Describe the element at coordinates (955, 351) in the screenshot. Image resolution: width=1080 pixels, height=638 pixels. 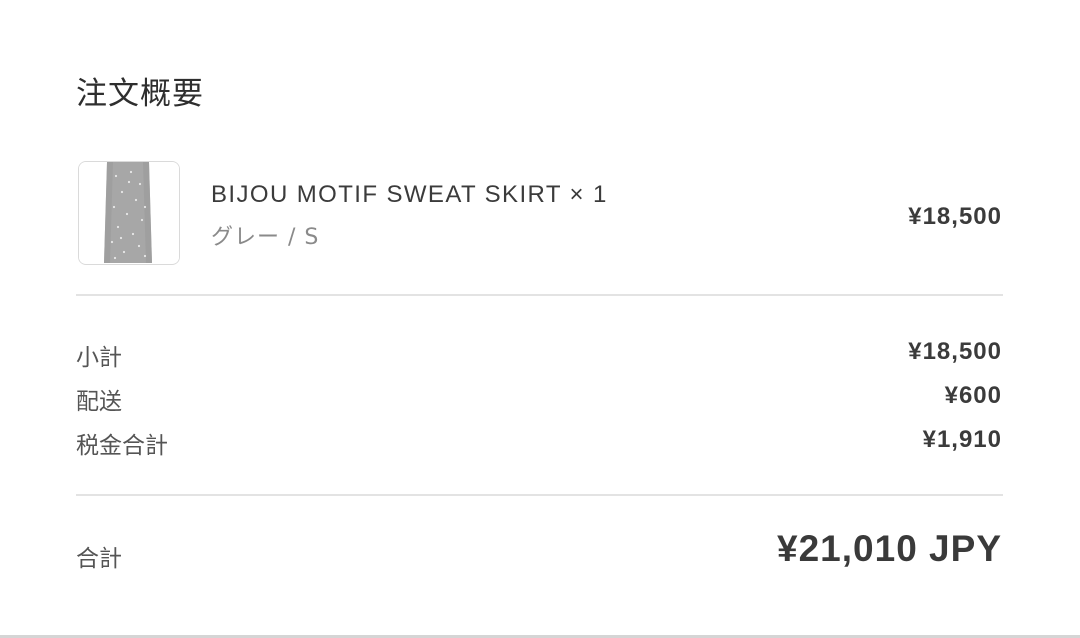
I see `subtotal-value: ¥18,500` at that location.